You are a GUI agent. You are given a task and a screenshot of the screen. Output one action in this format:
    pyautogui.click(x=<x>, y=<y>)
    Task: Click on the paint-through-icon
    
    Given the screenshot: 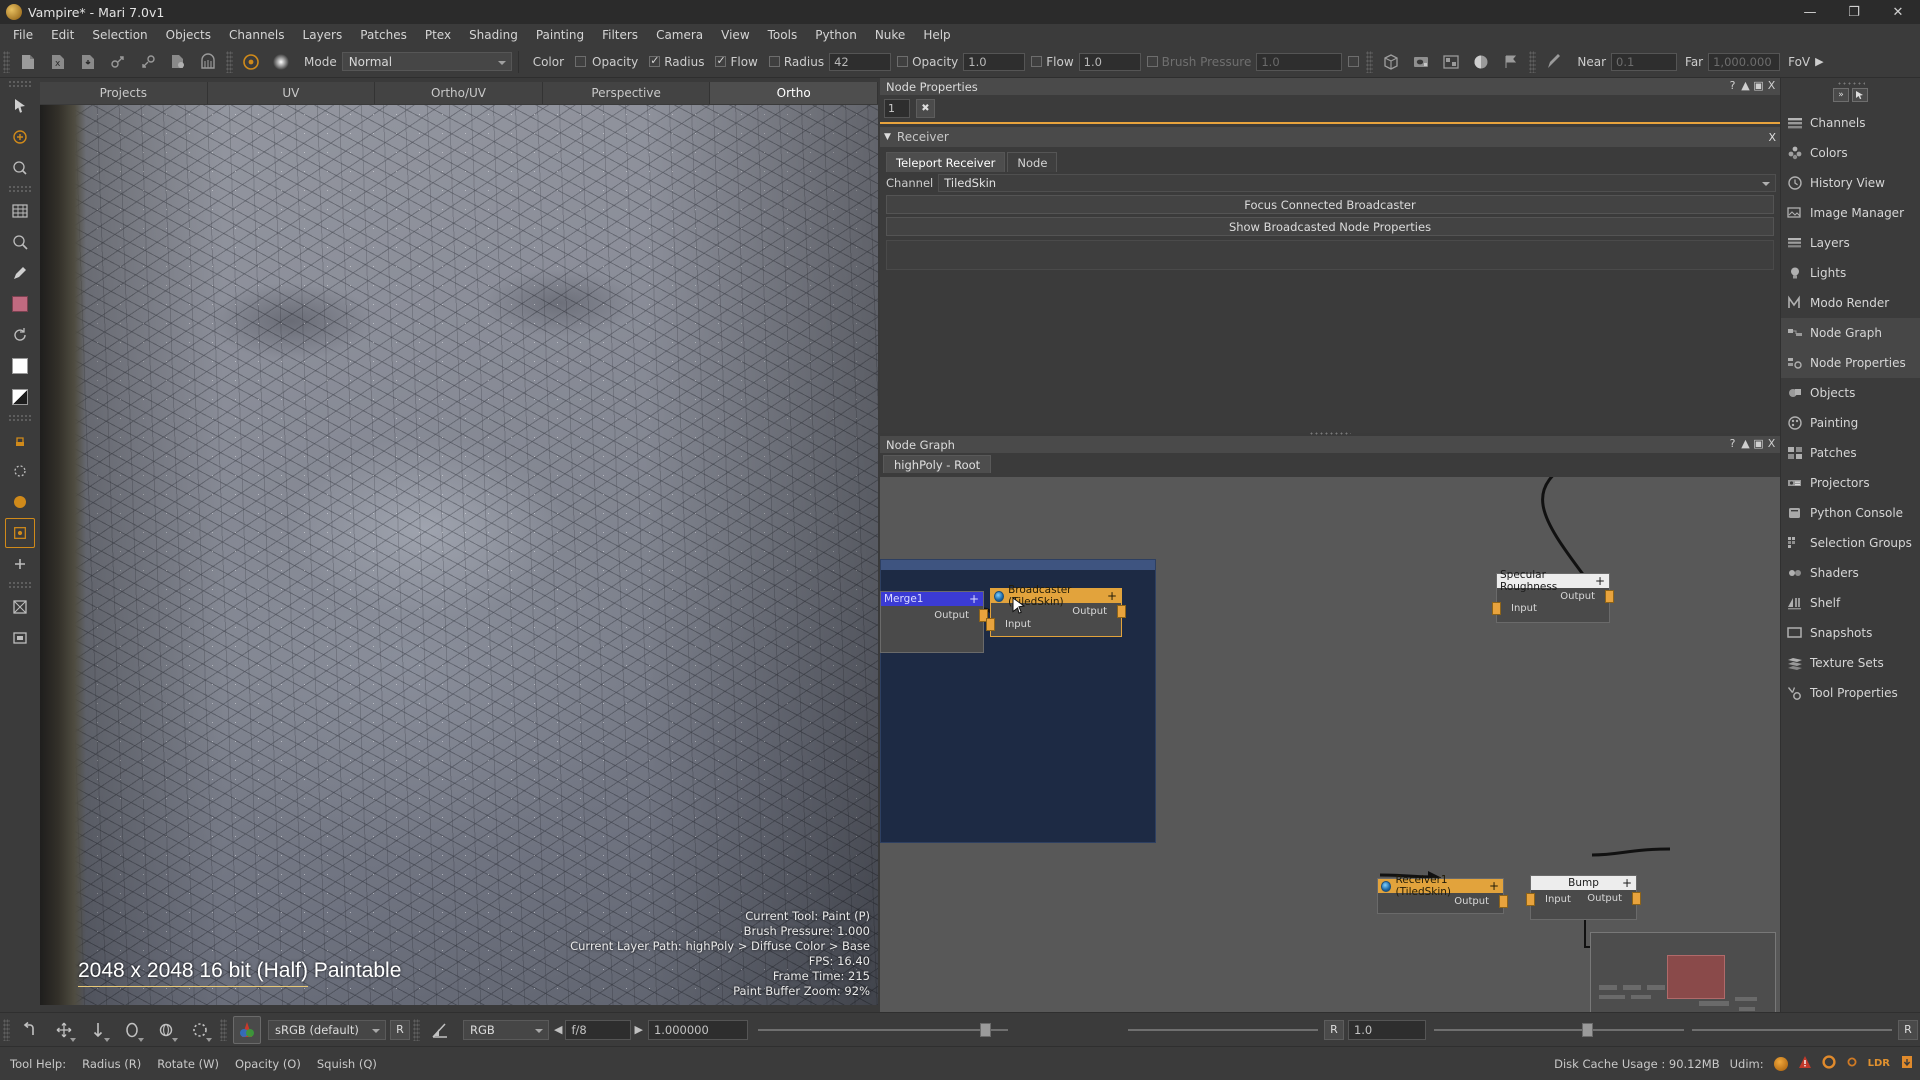 What is the action you would take?
    pyautogui.click(x=20, y=533)
    